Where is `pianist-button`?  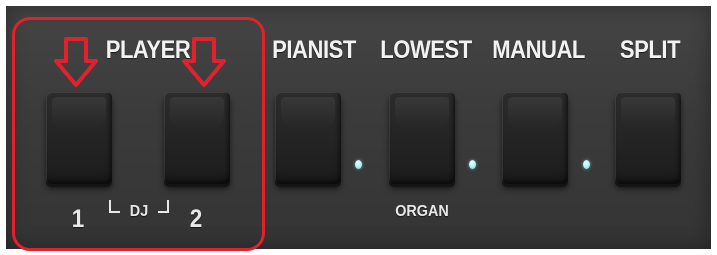
pianist-button is located at coordinates (308, 138).